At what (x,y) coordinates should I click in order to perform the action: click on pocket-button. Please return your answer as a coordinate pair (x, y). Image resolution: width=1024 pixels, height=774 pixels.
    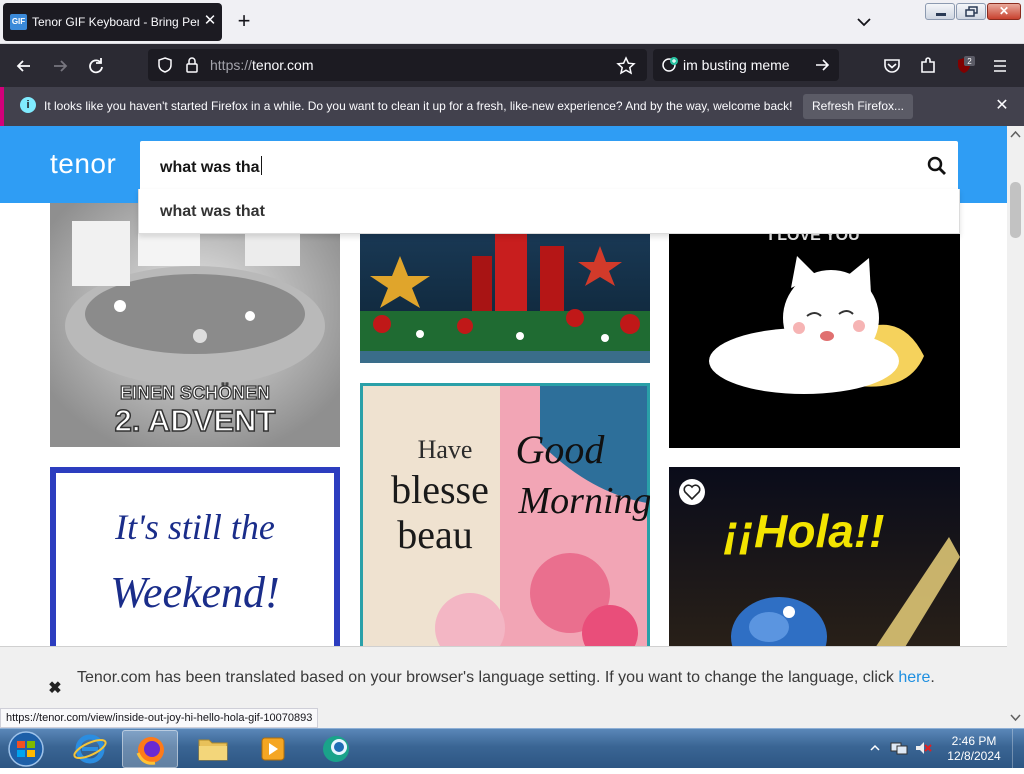
    Looking at the image, I should click on (892, 66).